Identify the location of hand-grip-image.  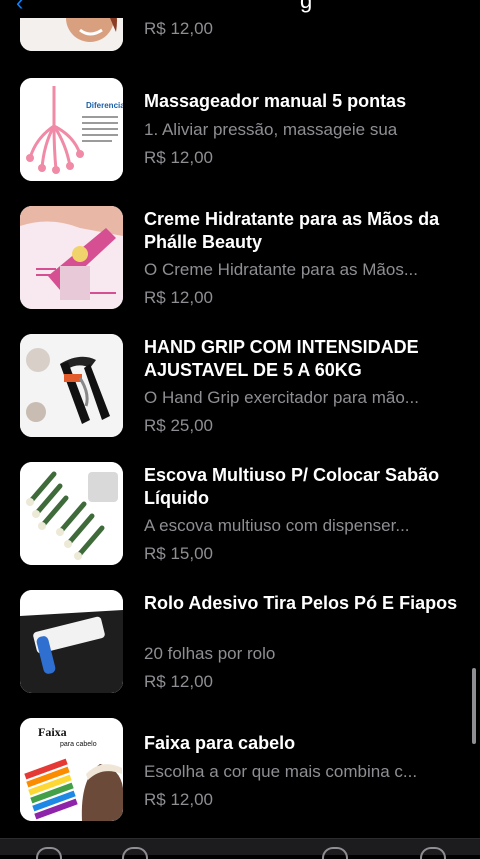
(71, 385).